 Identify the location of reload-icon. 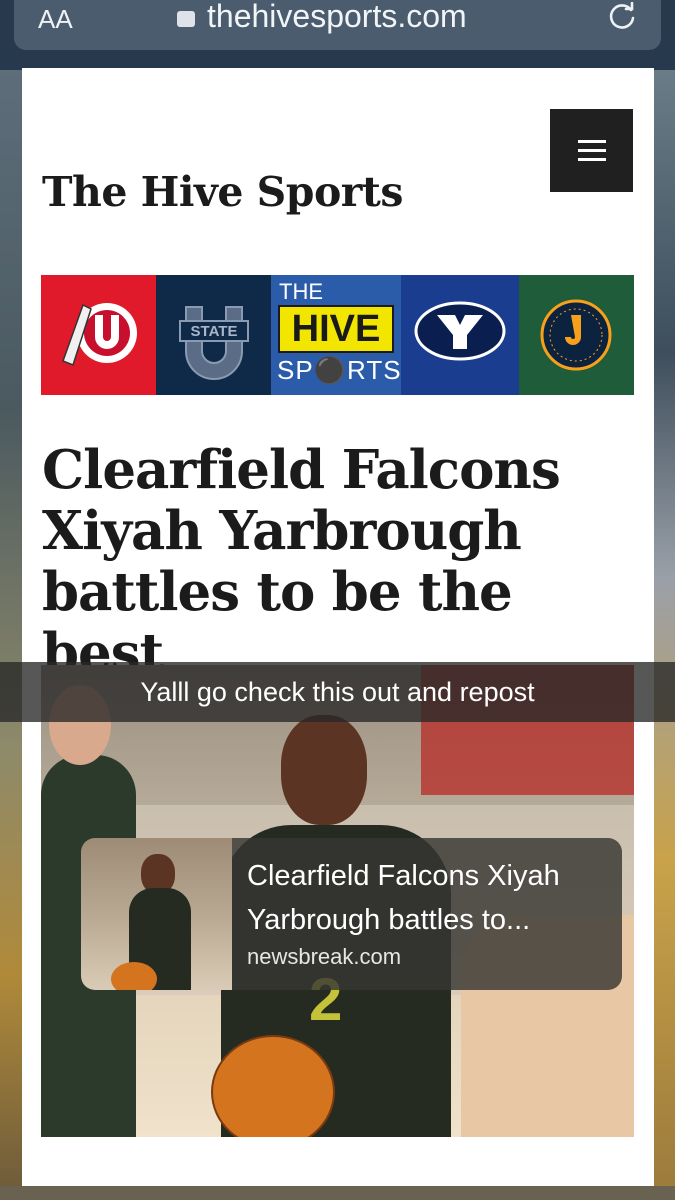
(622, 17).